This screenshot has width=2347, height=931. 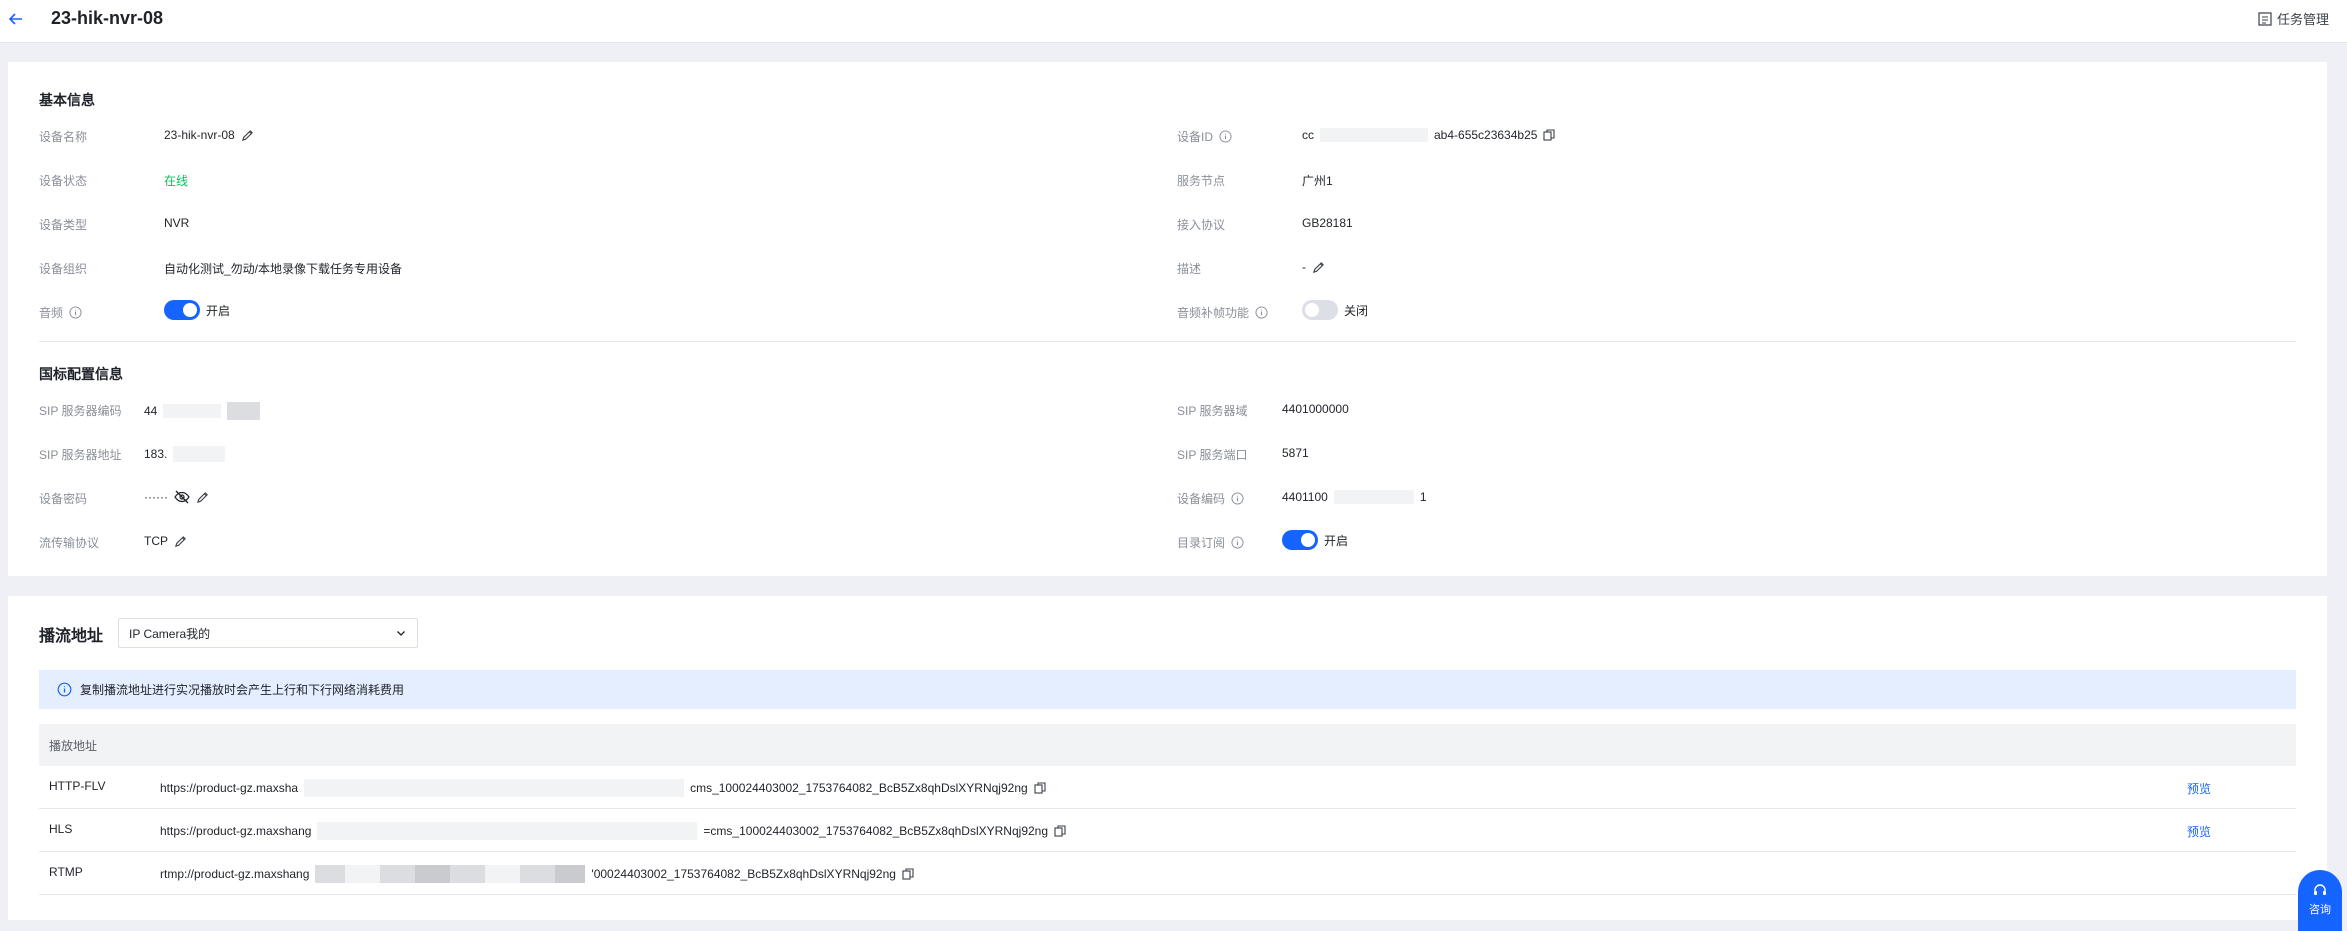 I want to click on audio-frame-toggle-group: 关闭, so click(x=1335, y=310).